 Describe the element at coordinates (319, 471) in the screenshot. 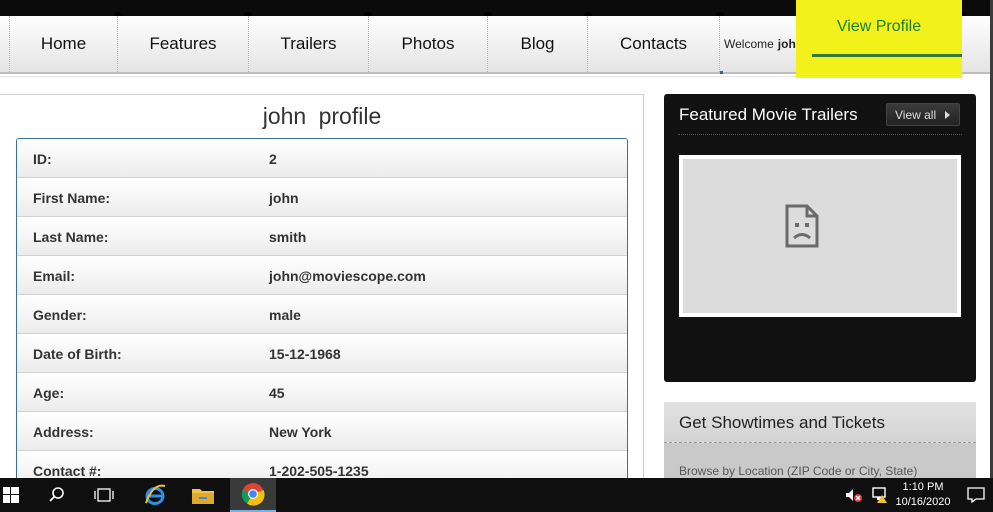

I see `row-value: 1-202-505-1235` at that location.